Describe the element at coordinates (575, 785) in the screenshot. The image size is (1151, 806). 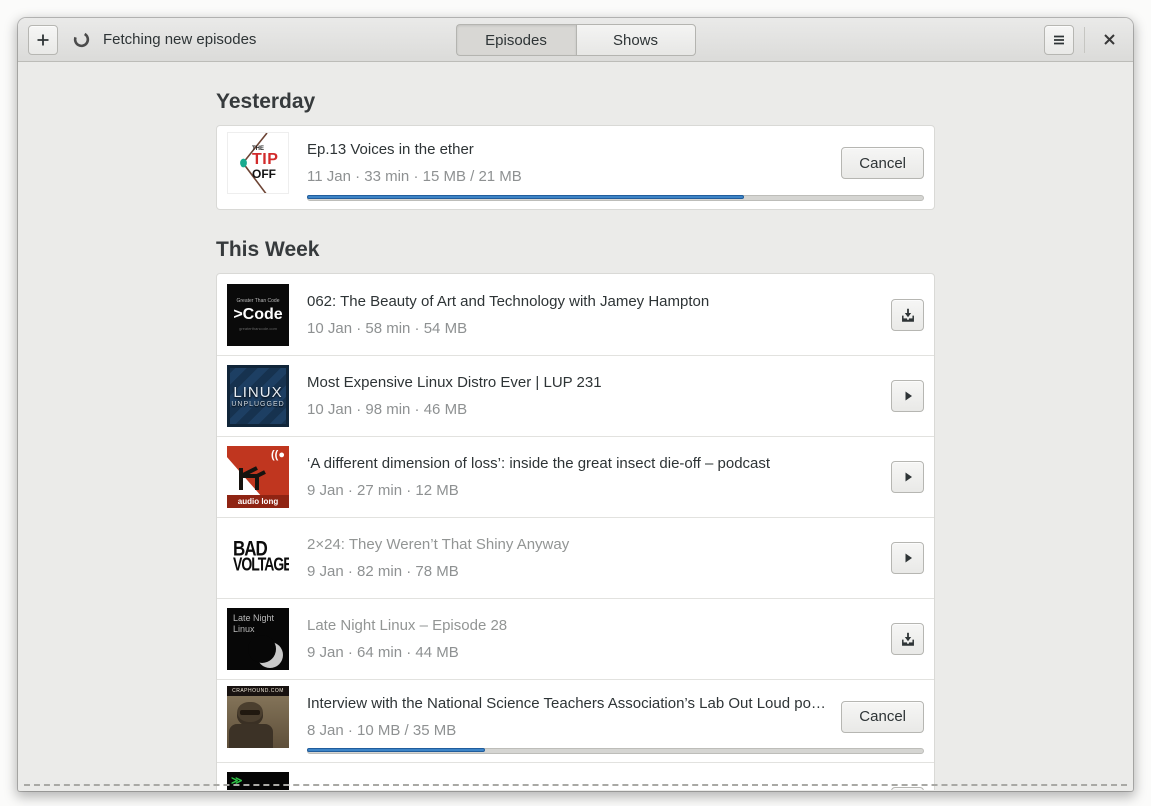
I see `scroll-undershoot-indicator` at that location.